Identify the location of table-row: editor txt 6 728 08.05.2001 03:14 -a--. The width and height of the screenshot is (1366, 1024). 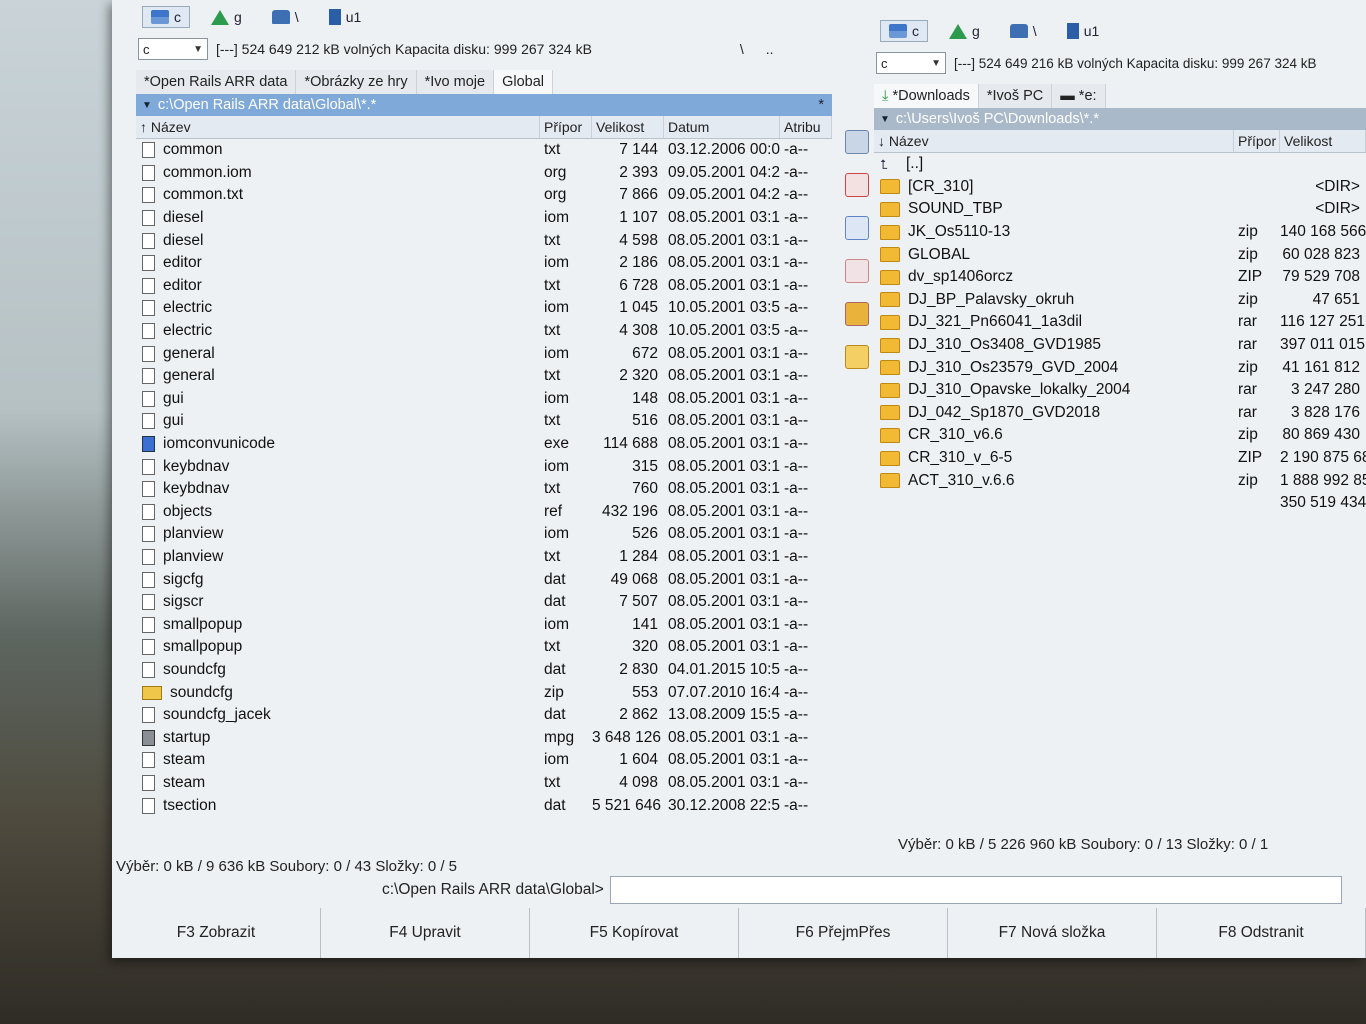
(484, 286).